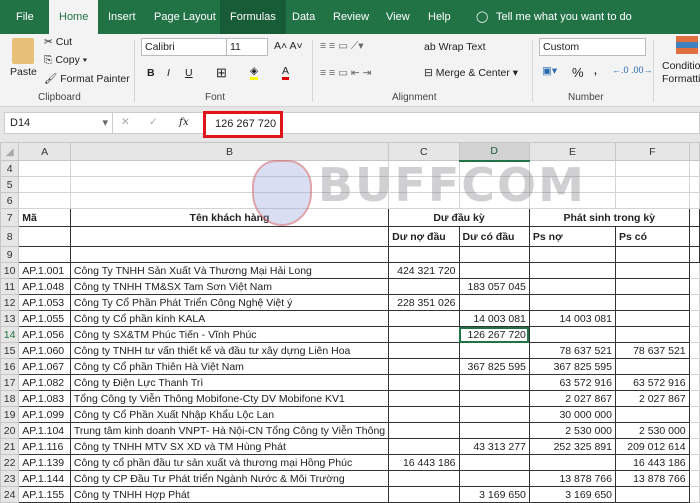 Image resolution: width=700 pixels, height=503 pixels. I want to click on cell-ma: AP.1.067, so click(44, 366).